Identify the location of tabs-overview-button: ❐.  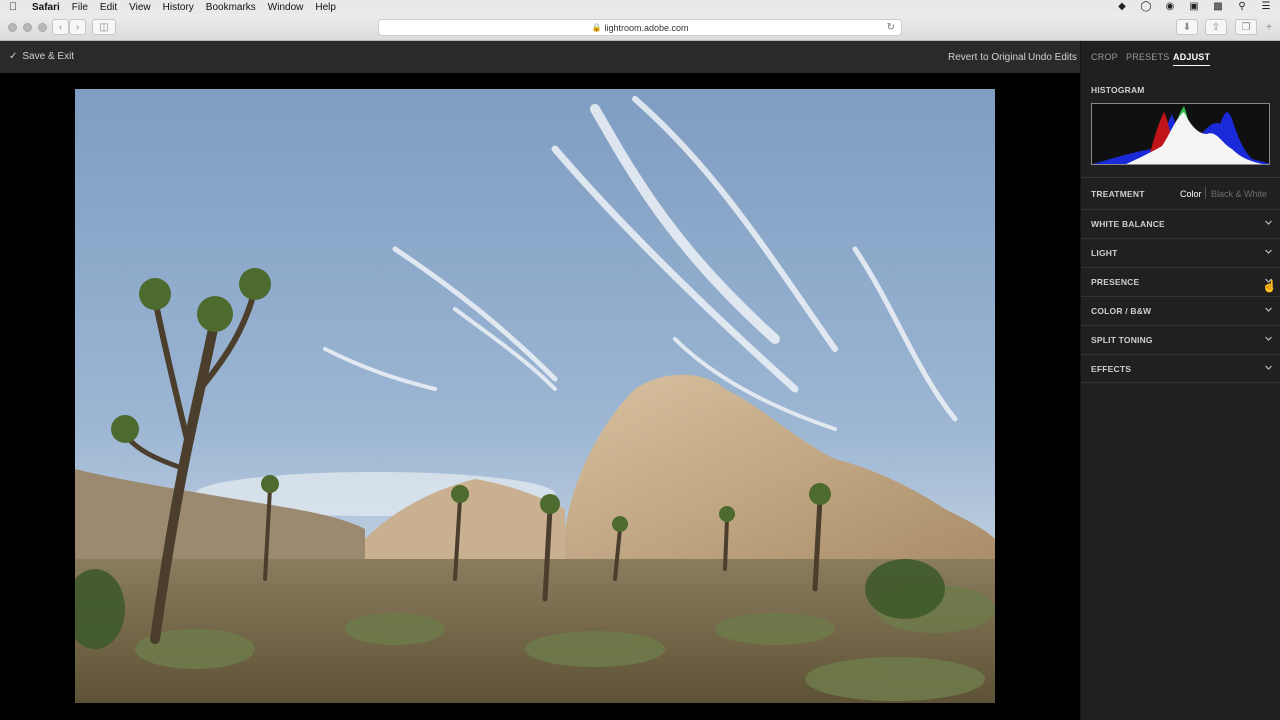
(1246, 27).